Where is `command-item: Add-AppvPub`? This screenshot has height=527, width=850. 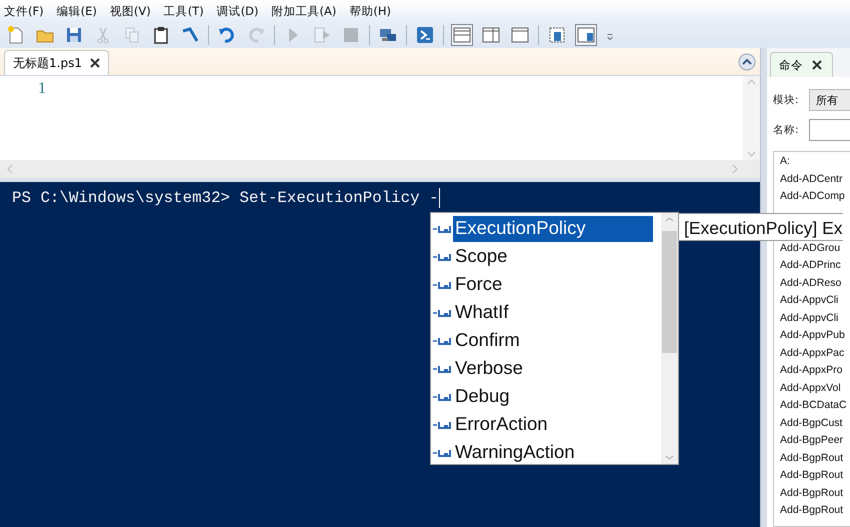 command-item: Add-AppvPub is located at coordinates (812, 335).